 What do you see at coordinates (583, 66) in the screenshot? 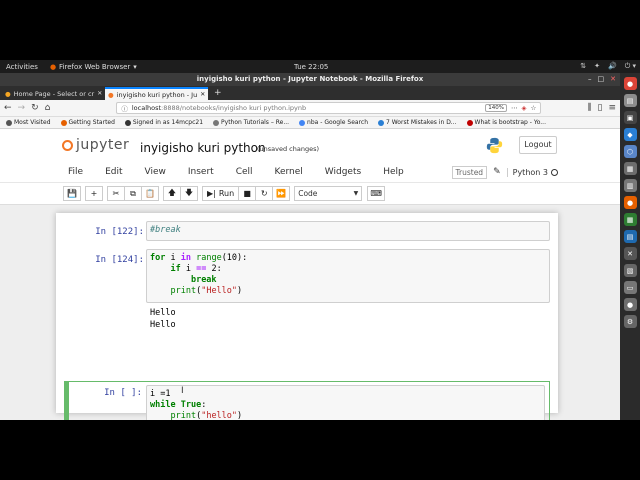
I see `network-icon: ⇅` at bounding box center [583, 66].